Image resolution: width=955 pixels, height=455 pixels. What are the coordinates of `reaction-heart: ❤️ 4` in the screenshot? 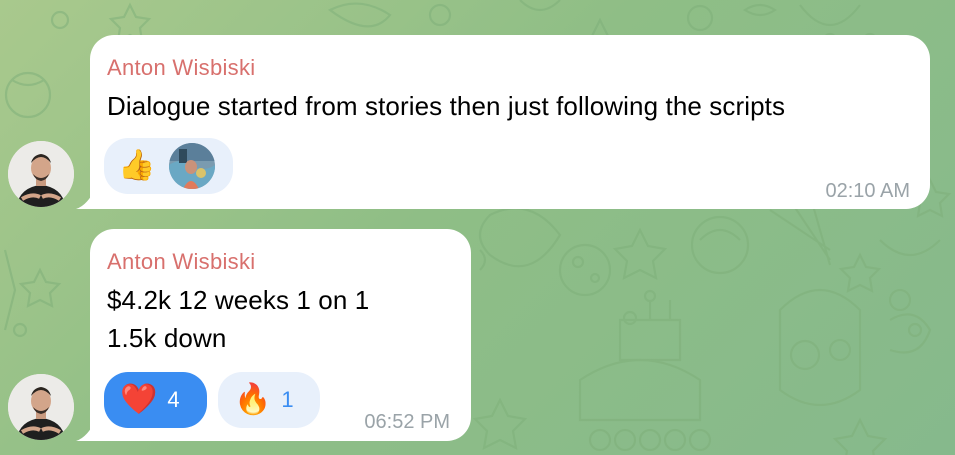 It's located at (155, 400).